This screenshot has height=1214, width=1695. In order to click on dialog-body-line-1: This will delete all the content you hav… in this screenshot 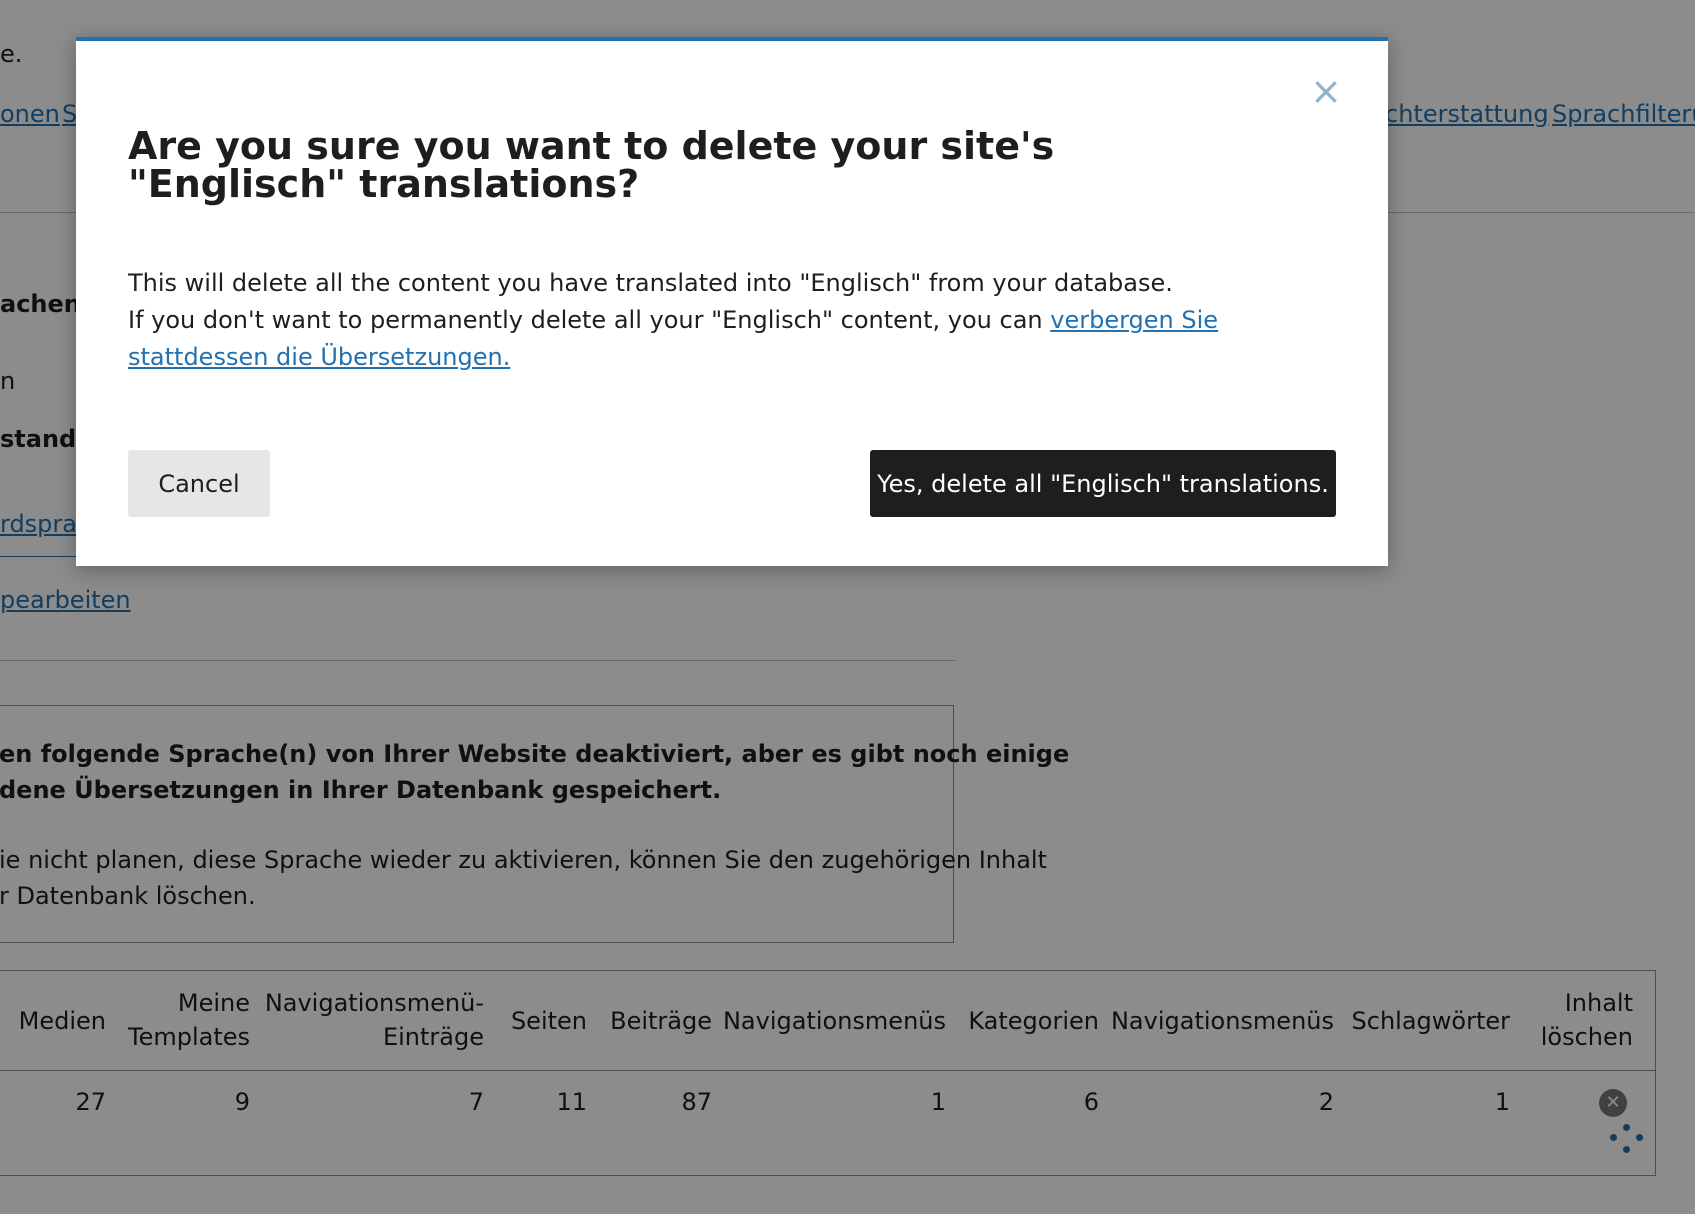, I will do `click(650, 283)`.